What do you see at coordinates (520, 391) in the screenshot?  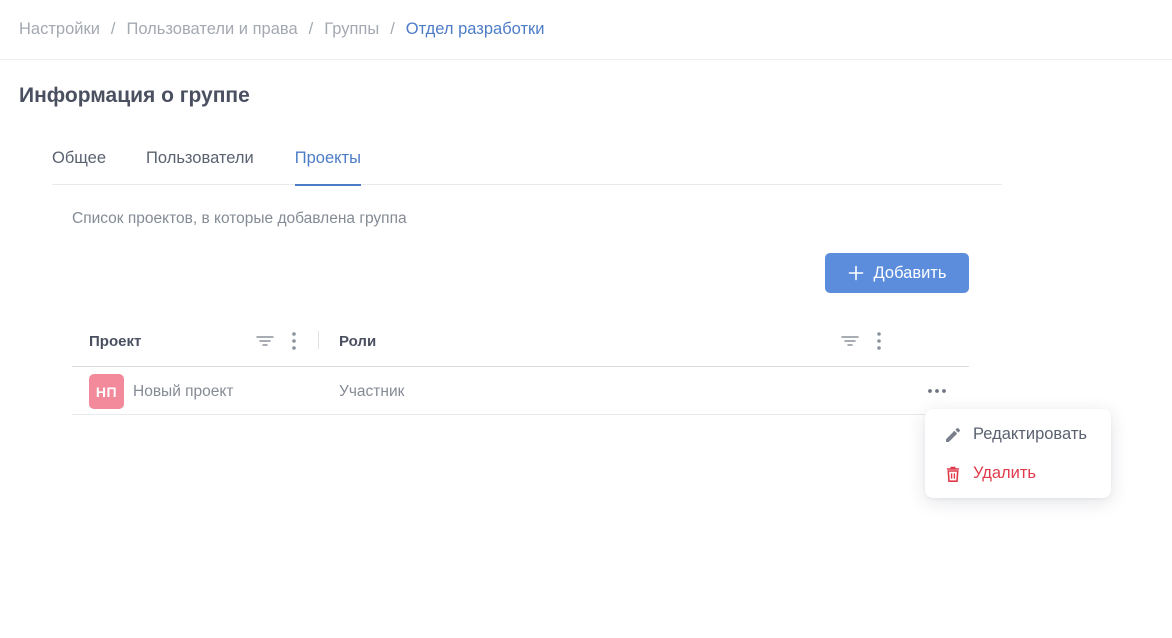 I see `table-row: НП Новый проект Участник` at bounding box center [520, 391].